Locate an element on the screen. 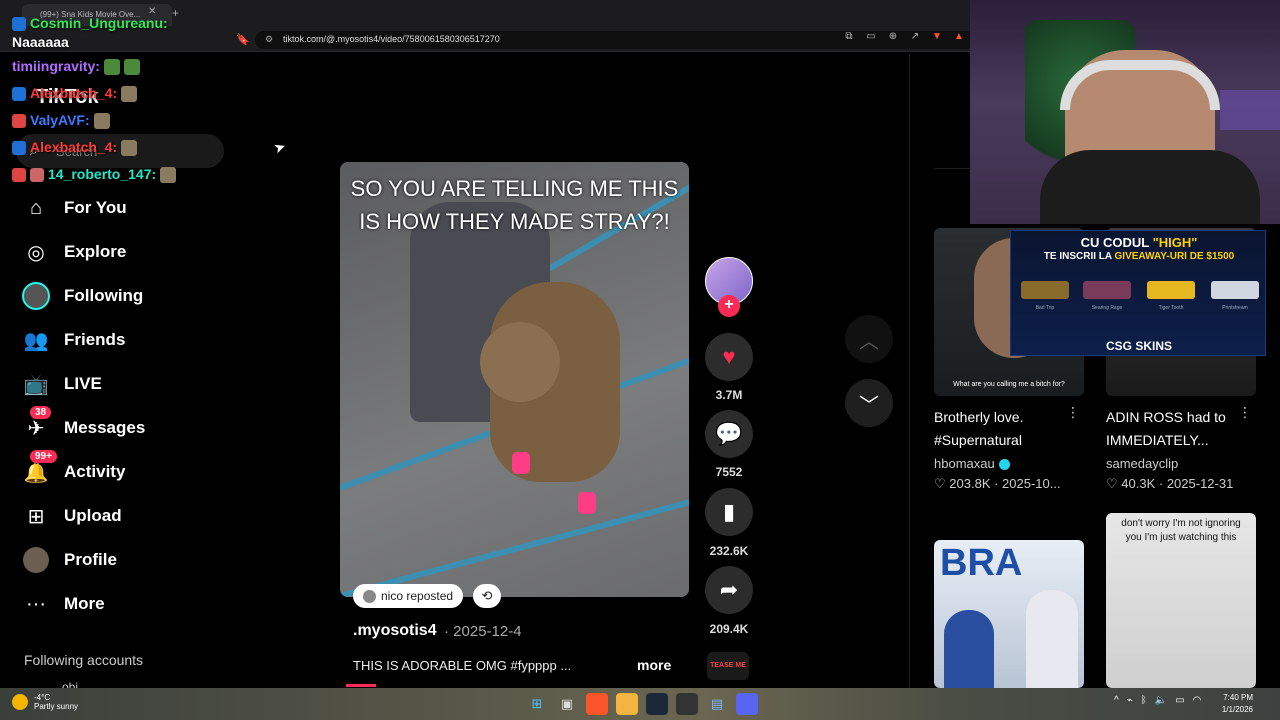 This screenshot has width=1280, height=720. repost-badge: nico reposted is located at coordinates (408, 596).